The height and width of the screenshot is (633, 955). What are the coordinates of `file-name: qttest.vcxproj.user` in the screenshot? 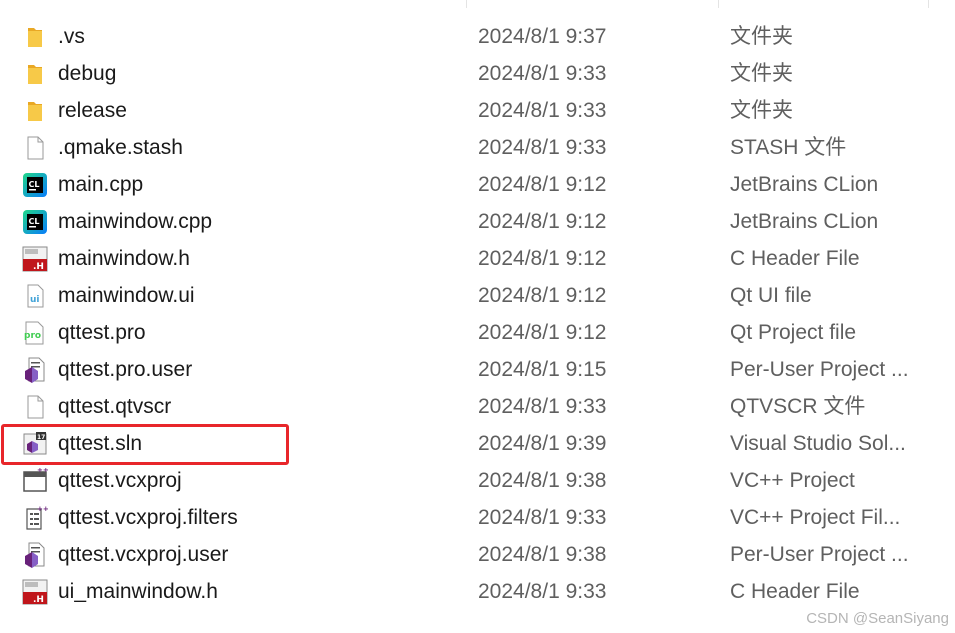 It's located at (143, 555).